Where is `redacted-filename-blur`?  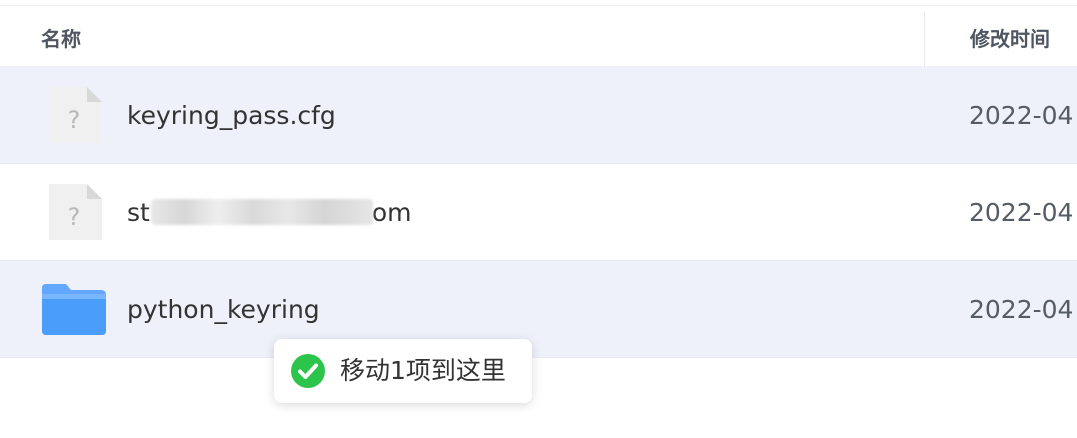
redacted-filename-blur is located at coordinates (262, 212).